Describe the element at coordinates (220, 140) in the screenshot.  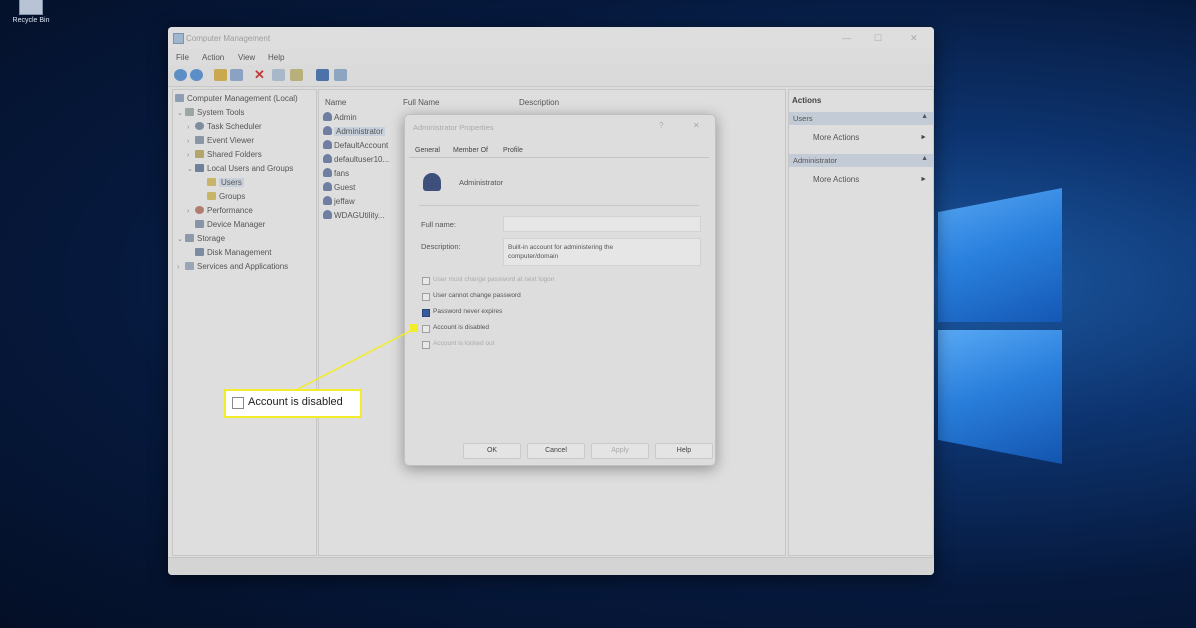
I see `tree-event-viewer: › Event Viewer` at that location.